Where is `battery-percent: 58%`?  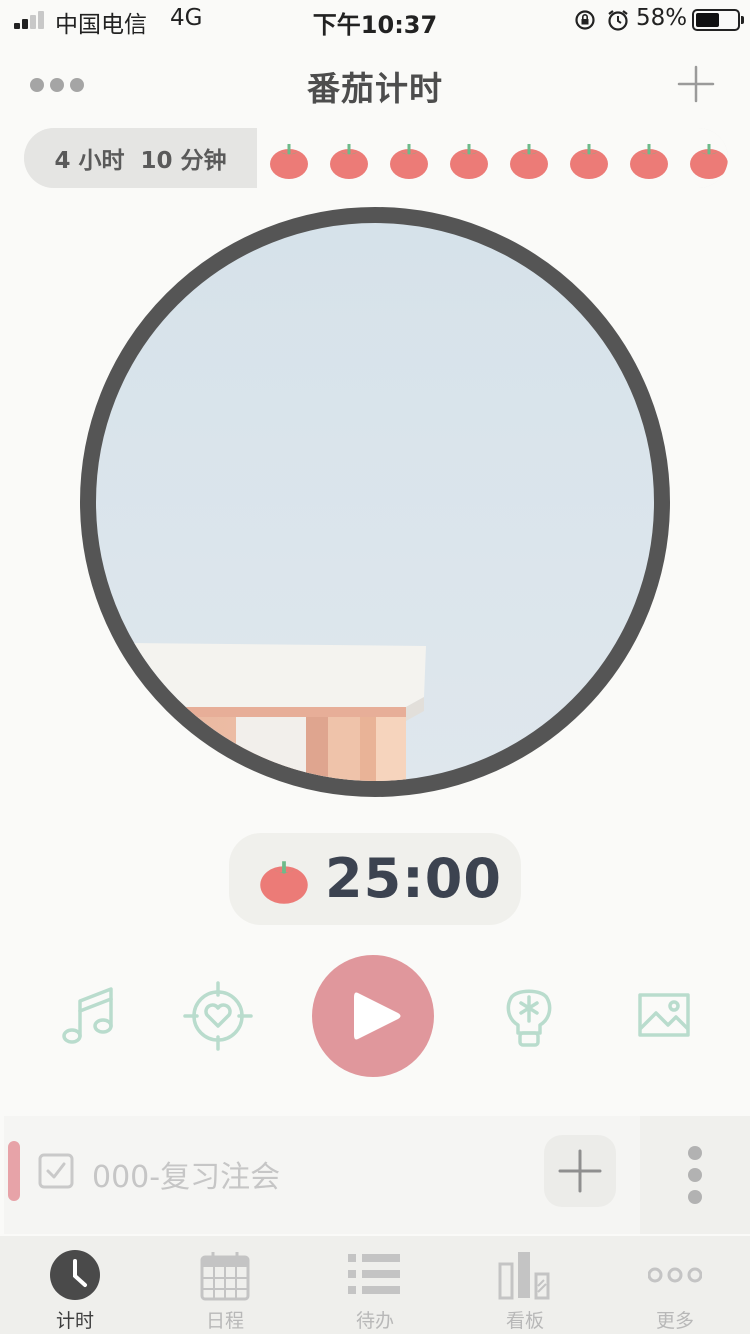
battery-percent: 58% is located at coordinates (662, 18).